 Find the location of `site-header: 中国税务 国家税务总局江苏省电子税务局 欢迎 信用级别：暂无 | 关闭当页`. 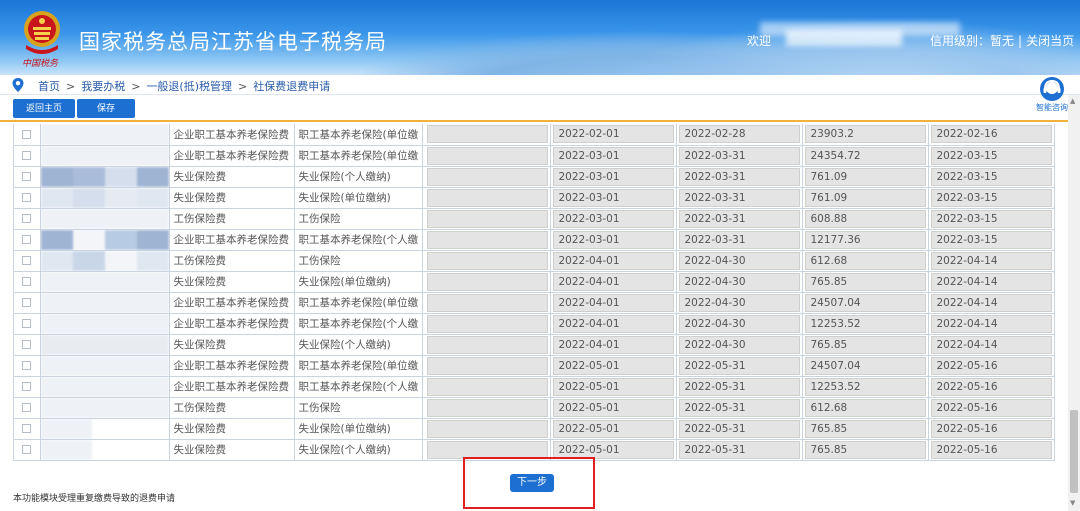

site-header: 中国税务 国家税务总局江苏省电子税务局 欢迎 信用级别：暂无 | 关闭当页 is located at coordinates (540, 37).